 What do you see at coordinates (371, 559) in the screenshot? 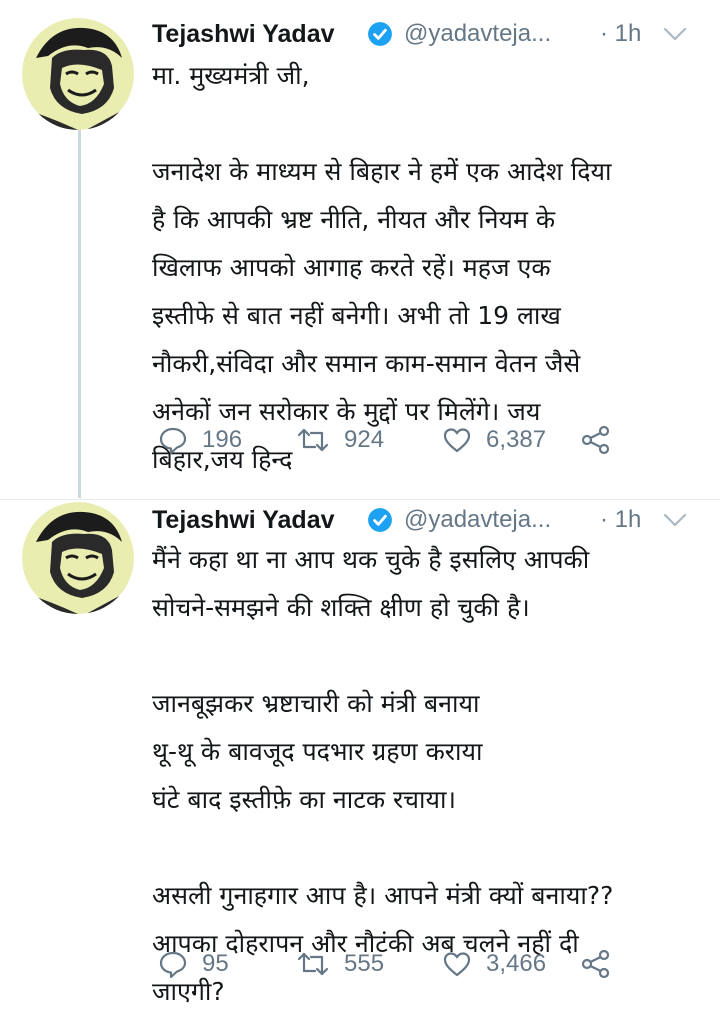
I see `tweet-text-line: मैंने कहा था ना आप थक चुके है इसलिए आपकी` at bounding box center [371, 559].